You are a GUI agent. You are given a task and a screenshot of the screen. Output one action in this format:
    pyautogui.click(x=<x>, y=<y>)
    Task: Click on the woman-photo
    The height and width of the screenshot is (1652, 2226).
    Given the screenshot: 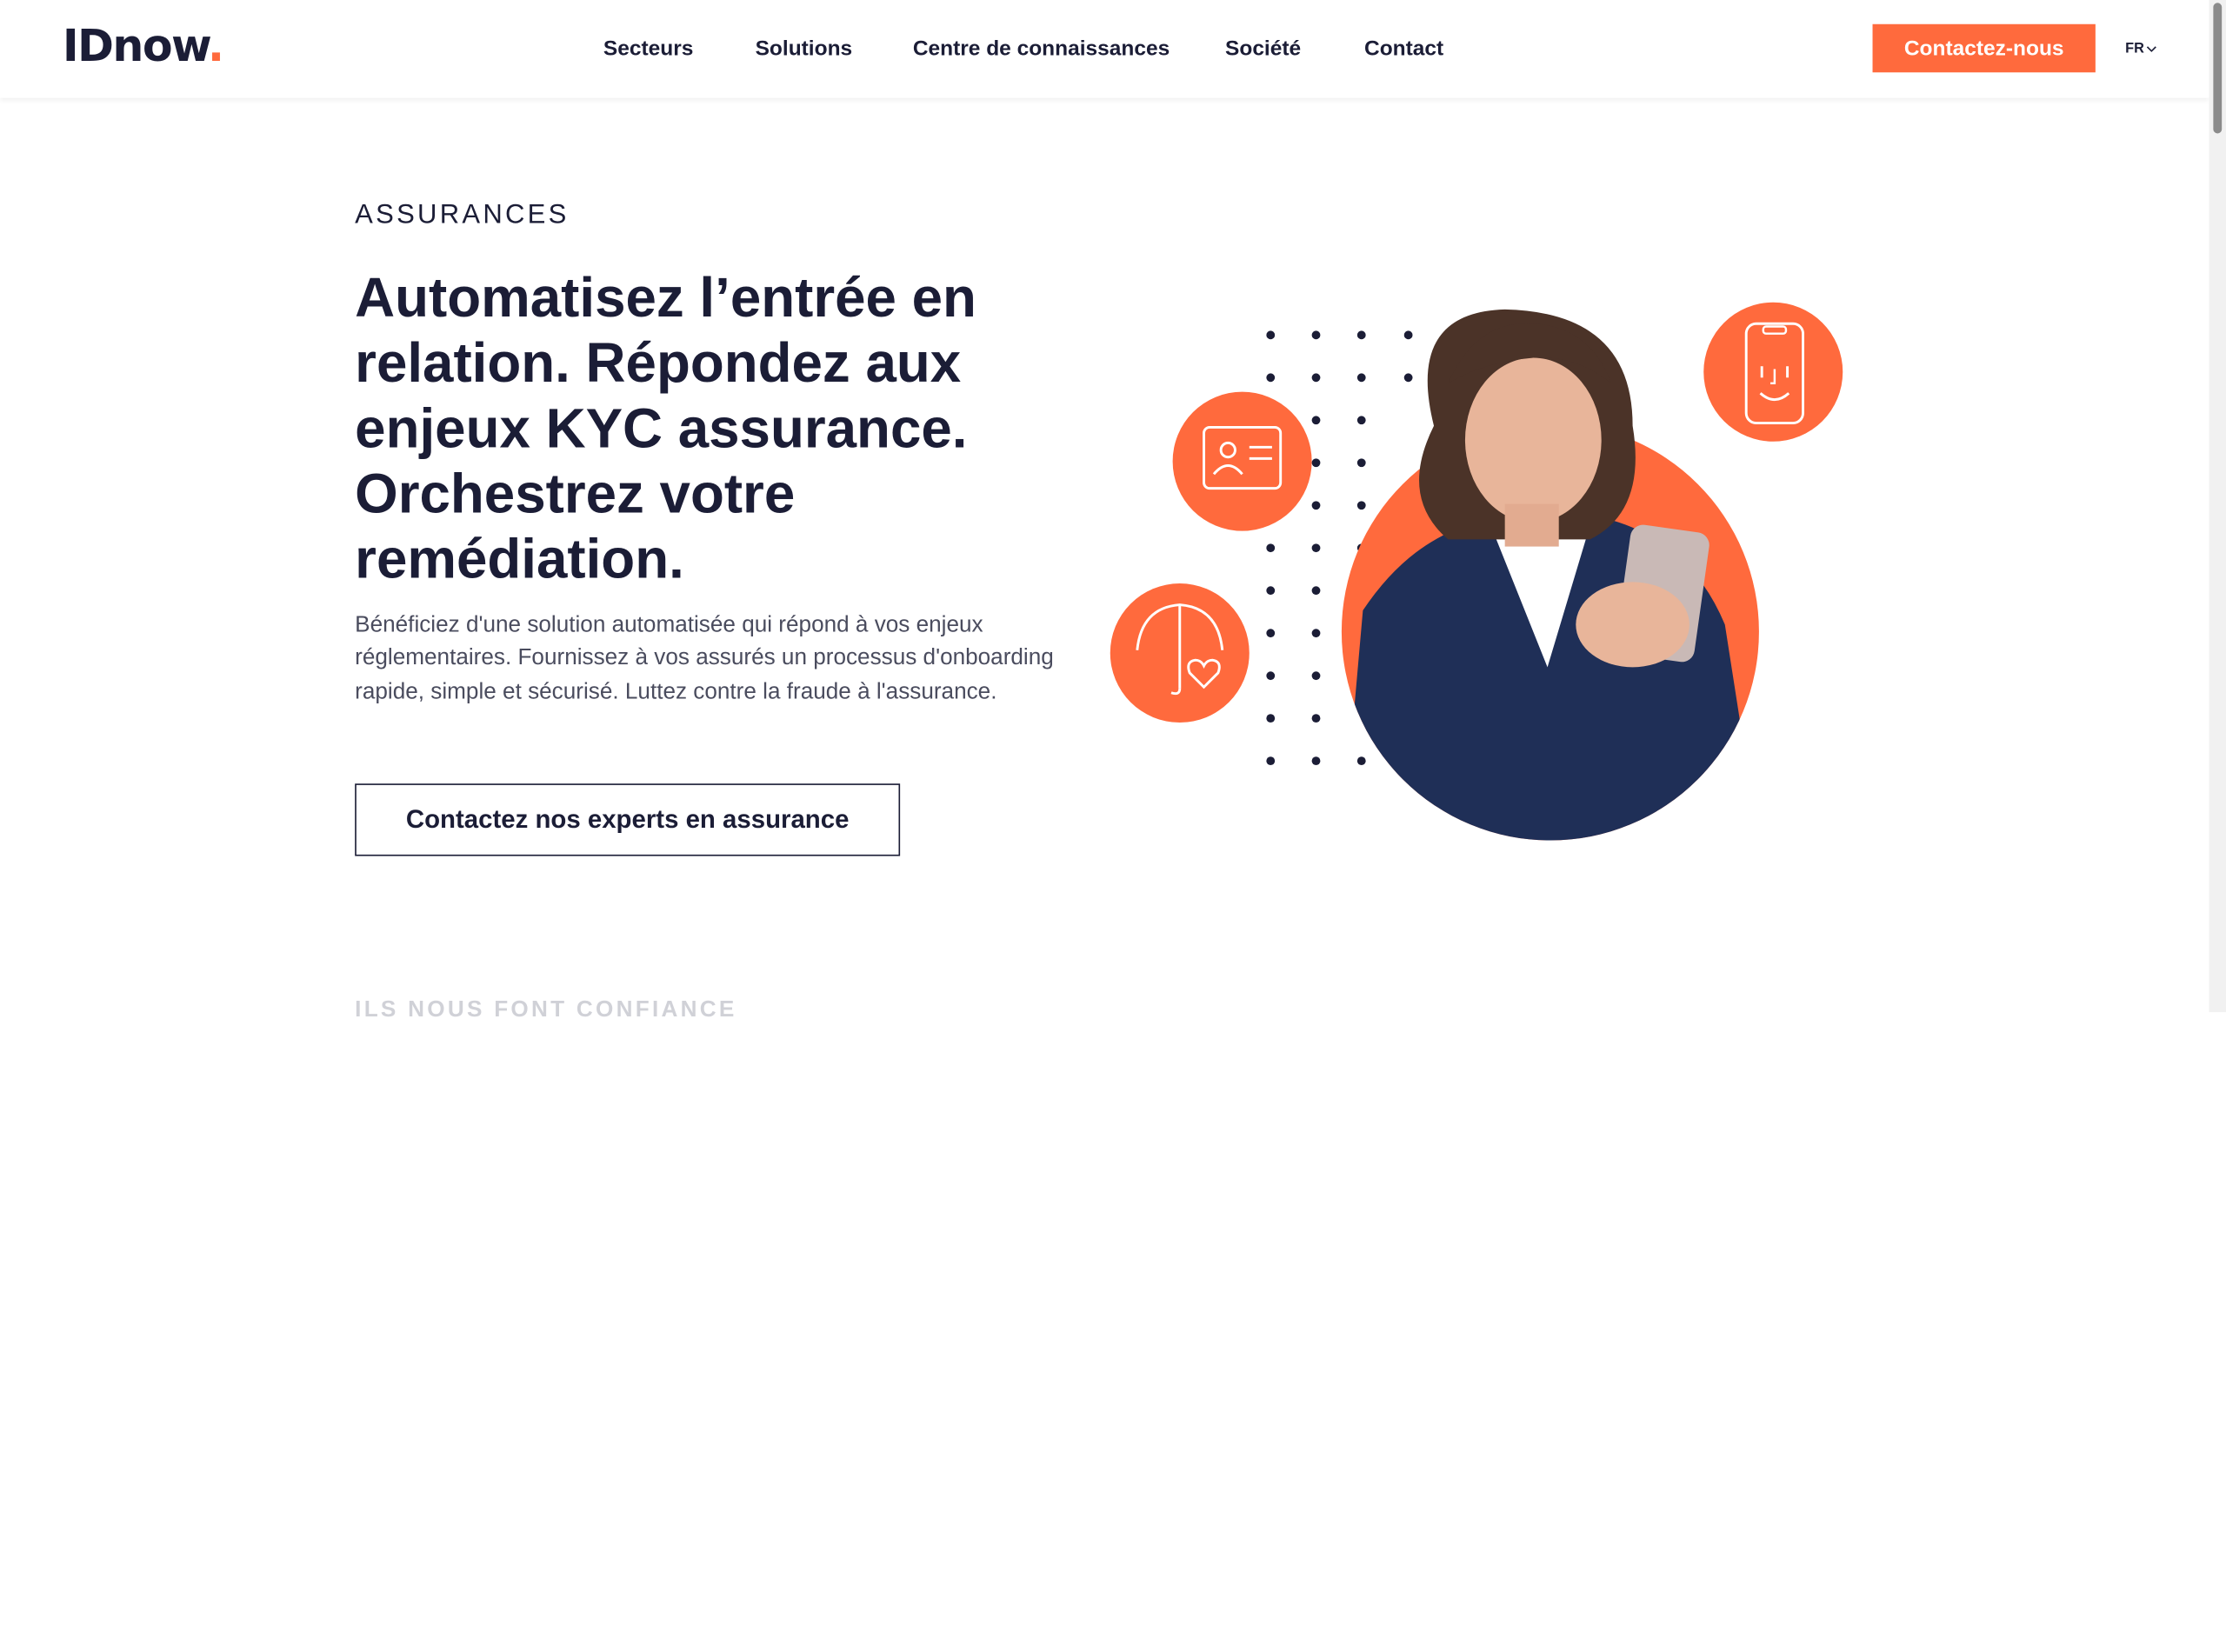 What is the action you would take?
    pyautogui.click(x=1550, y=575)
    